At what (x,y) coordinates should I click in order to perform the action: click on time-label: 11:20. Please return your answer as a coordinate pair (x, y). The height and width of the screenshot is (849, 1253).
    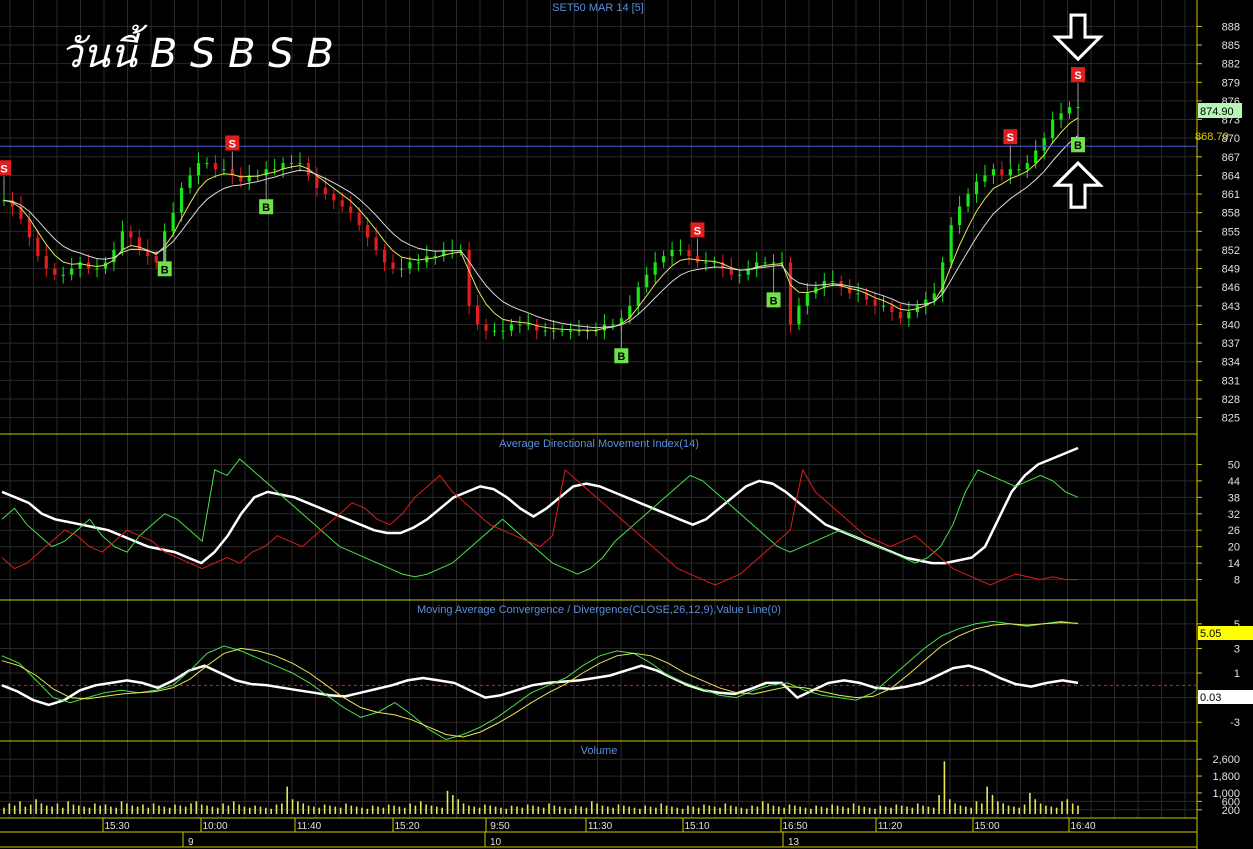
    Looking at the image, I should click on (890, 826).